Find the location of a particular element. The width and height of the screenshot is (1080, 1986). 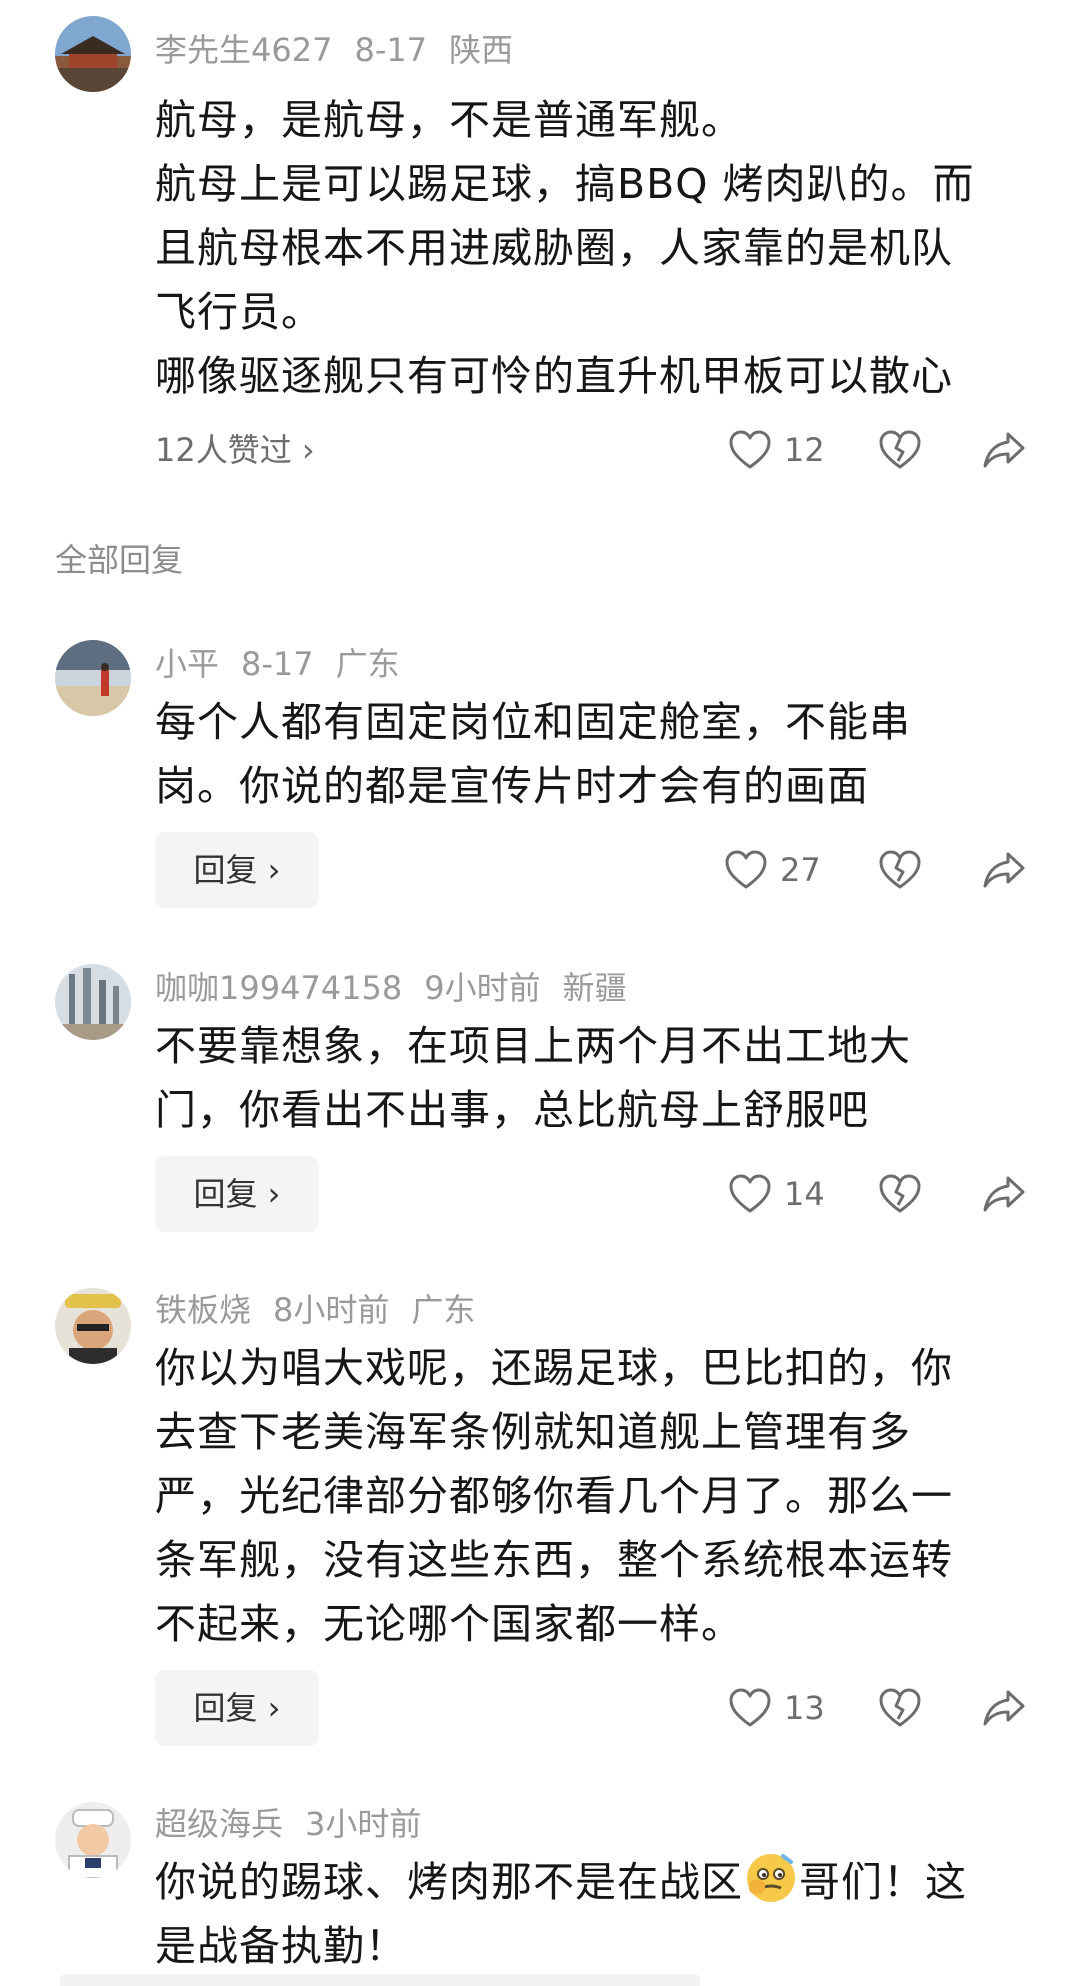

comment-line: 哪像驱逐舰只有可怜的直升机甲板可以散心 is located at coordinates (554, 376).